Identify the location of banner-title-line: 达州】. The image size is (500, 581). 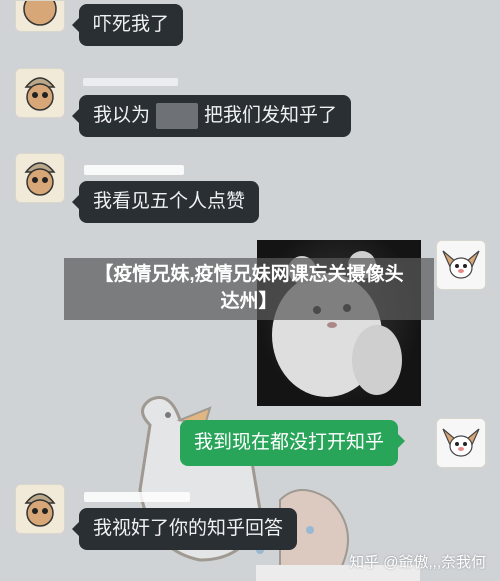
(249, 301).